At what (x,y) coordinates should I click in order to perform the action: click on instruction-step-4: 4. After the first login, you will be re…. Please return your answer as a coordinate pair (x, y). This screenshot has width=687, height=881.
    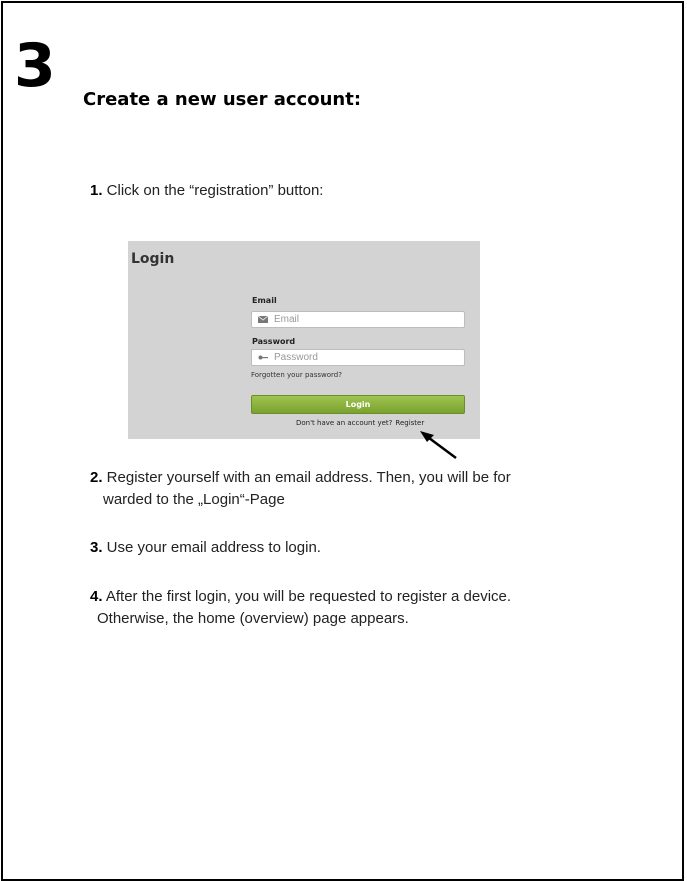
    Looking at the image, I should click on (380, 608).